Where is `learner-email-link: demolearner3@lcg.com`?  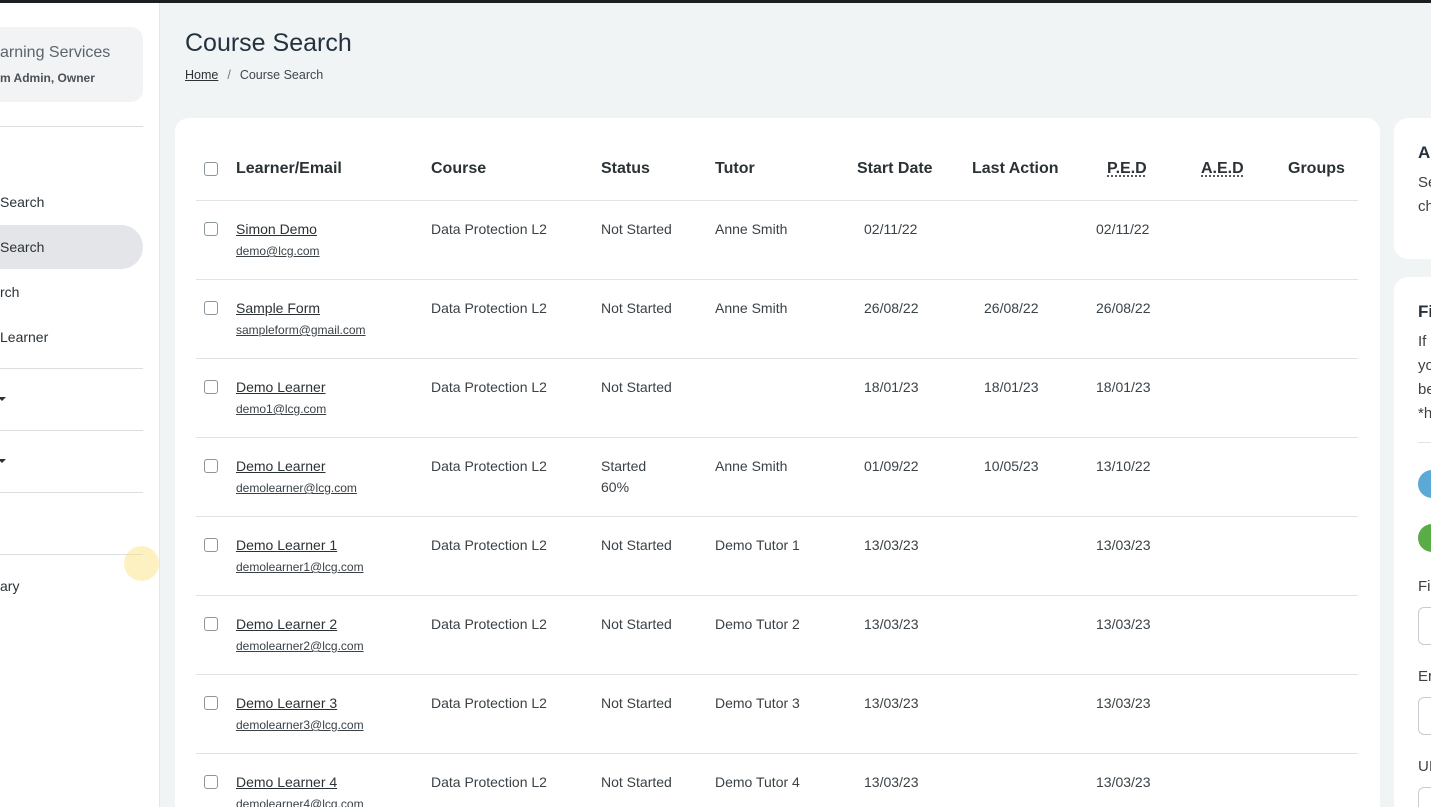 learner-email-link: demolearner3@lcg.com is located at coordinates (300, 725).